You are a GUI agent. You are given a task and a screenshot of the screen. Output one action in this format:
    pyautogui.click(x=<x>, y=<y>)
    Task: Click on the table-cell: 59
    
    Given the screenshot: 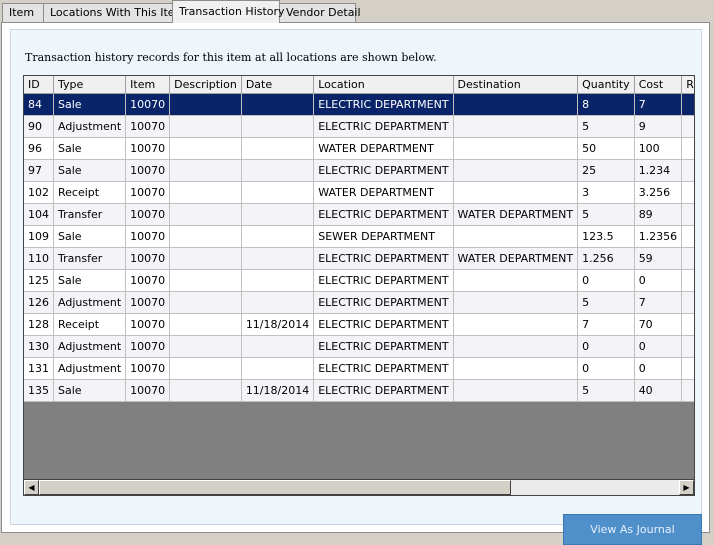 What is the action you would take?
    pyautogui.click(x=658, y=258)
    